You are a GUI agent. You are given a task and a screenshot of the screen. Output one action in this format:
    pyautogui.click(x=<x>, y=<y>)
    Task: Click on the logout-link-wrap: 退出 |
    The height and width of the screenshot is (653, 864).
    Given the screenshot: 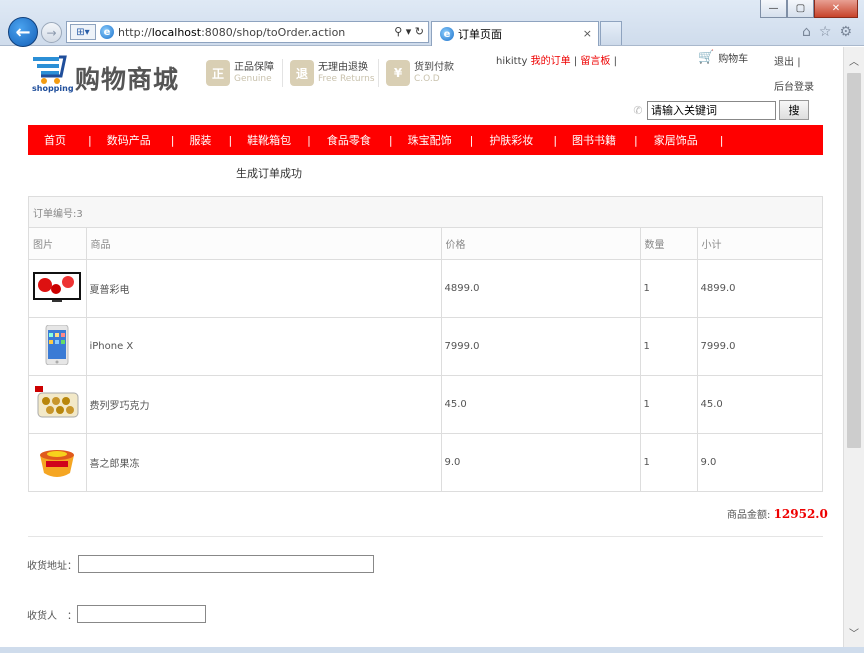 What is the action you would take?
    pyautogui.click(x=787, y=60)
    